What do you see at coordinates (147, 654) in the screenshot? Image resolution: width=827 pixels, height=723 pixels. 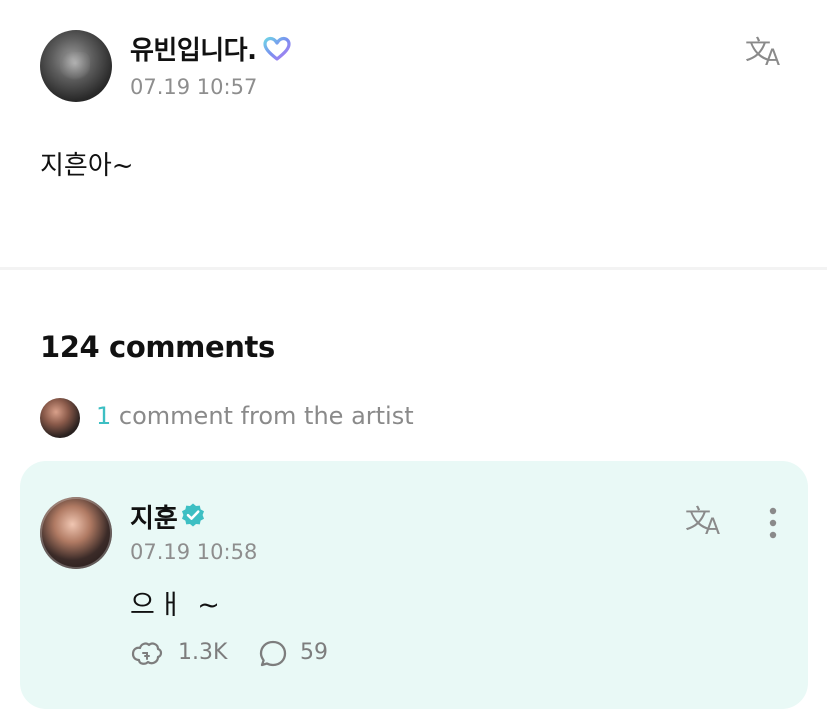 I see `like-icon` at bounding box center [147, 654].